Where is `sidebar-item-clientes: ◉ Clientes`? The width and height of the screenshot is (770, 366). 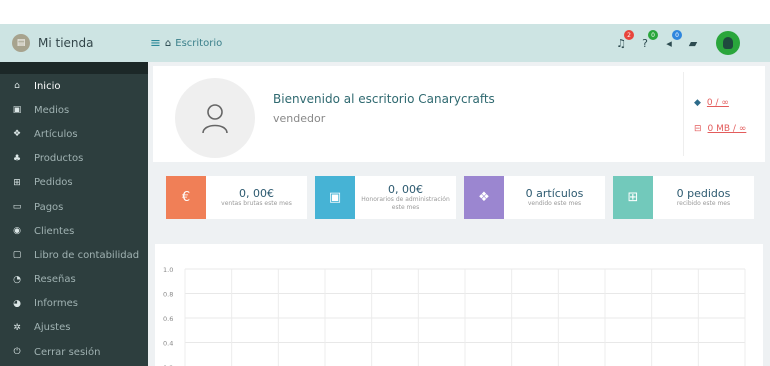 sidebar-item-clientes: ◉ Clientes is located at coordinates (74, 231).